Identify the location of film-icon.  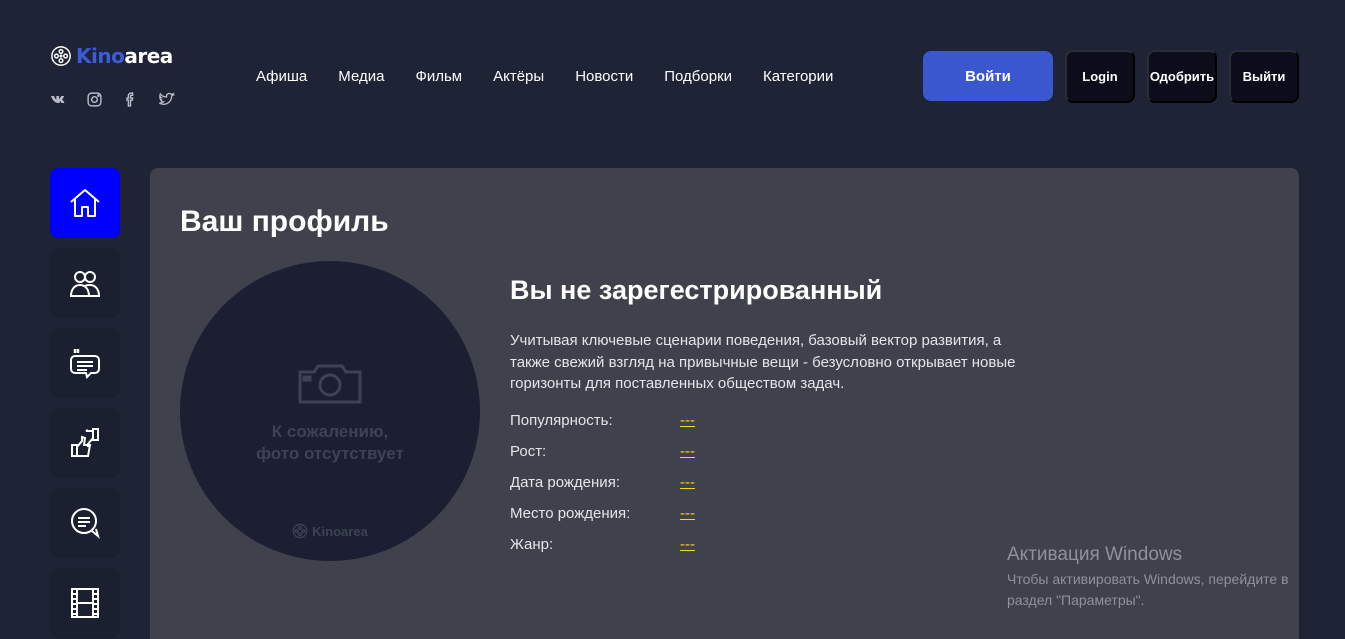
(85, 603).